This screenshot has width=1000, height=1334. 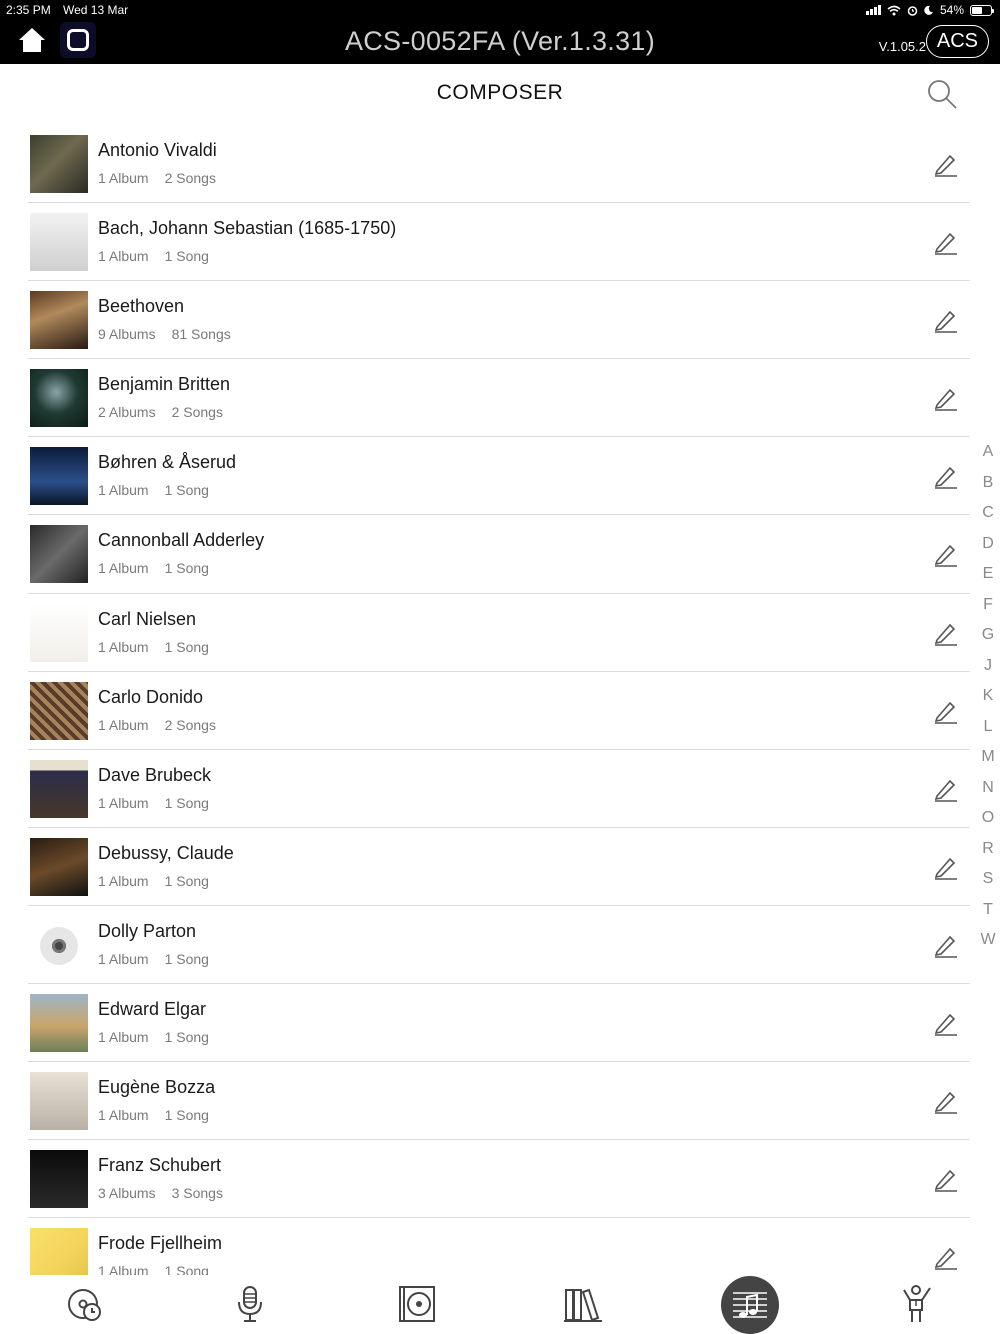 What do you see at coordinates (988, 666) in the screenshot?
I see `index-letter: J` at bounding box center [988, 666].